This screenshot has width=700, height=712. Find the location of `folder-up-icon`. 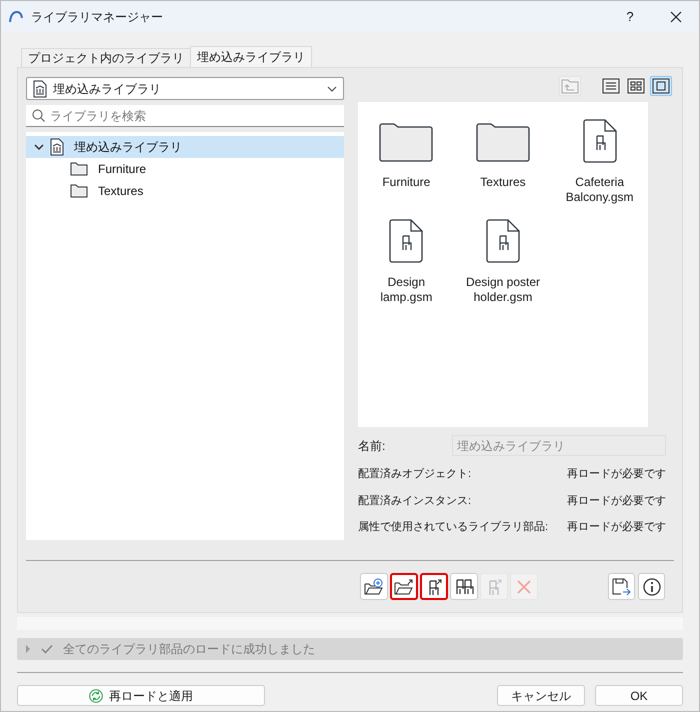

folder-up-icon is located at coordinates (570, 86).